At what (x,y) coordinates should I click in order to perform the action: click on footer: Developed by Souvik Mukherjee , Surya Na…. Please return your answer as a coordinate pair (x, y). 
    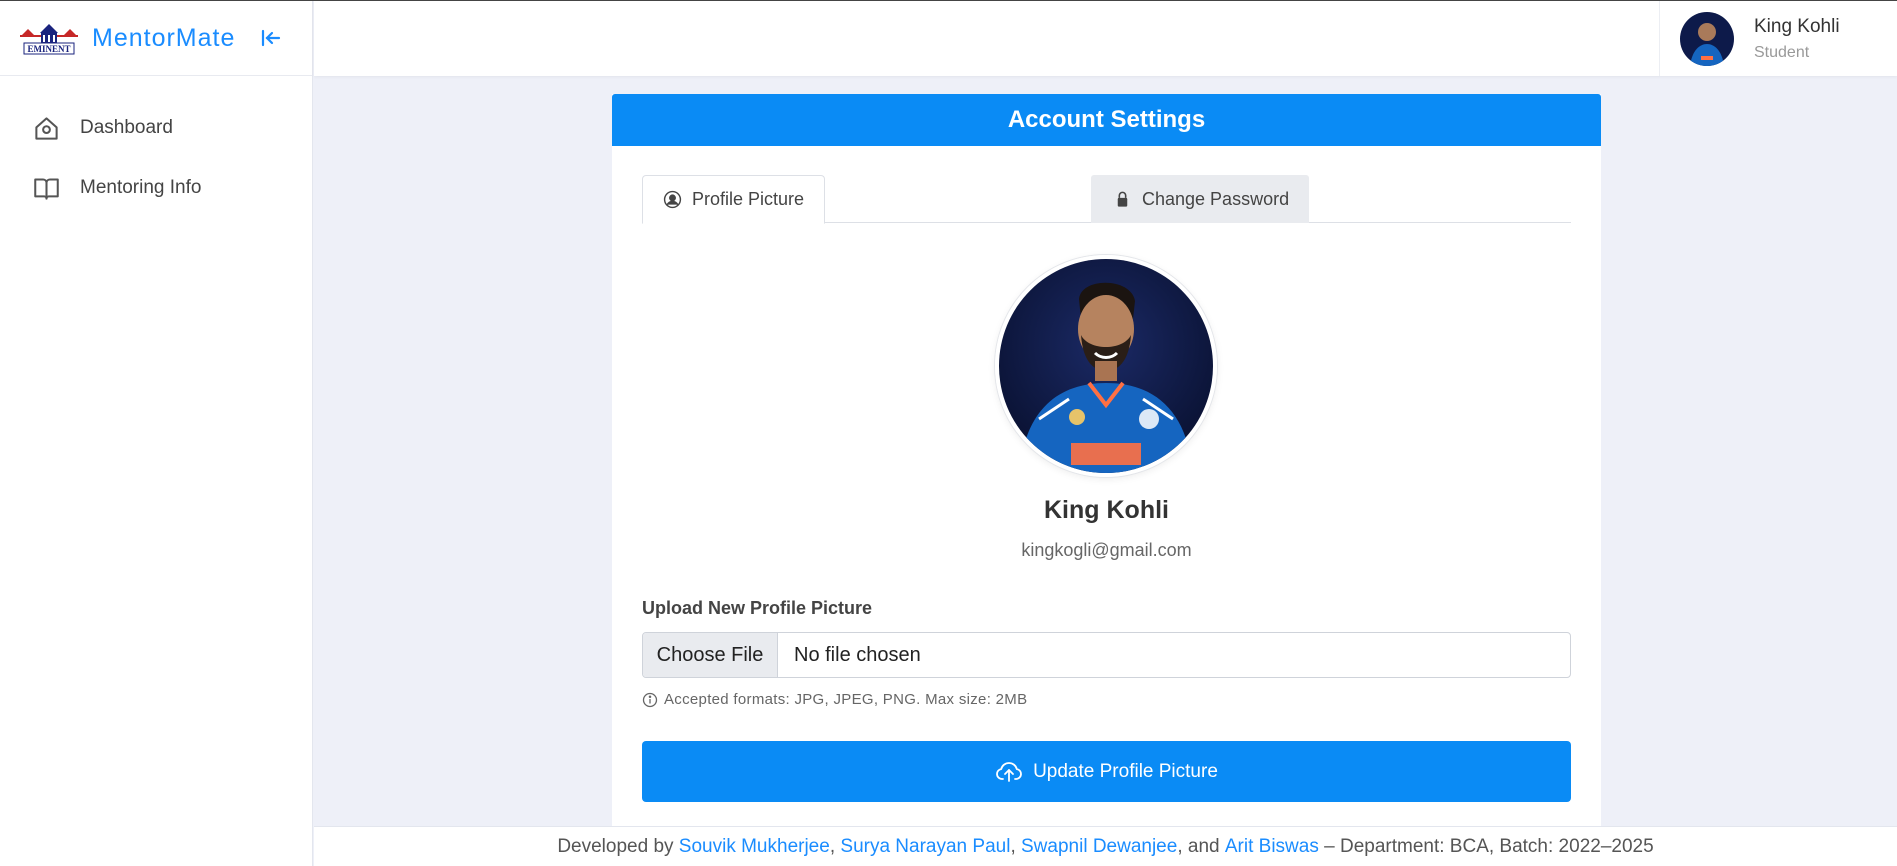
    Looking at the image, I should click on (1105, 846).